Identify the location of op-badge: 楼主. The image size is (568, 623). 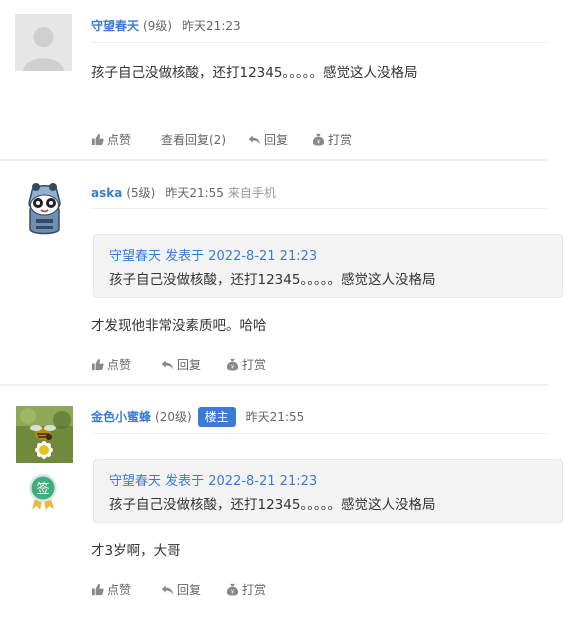
(216, 417).